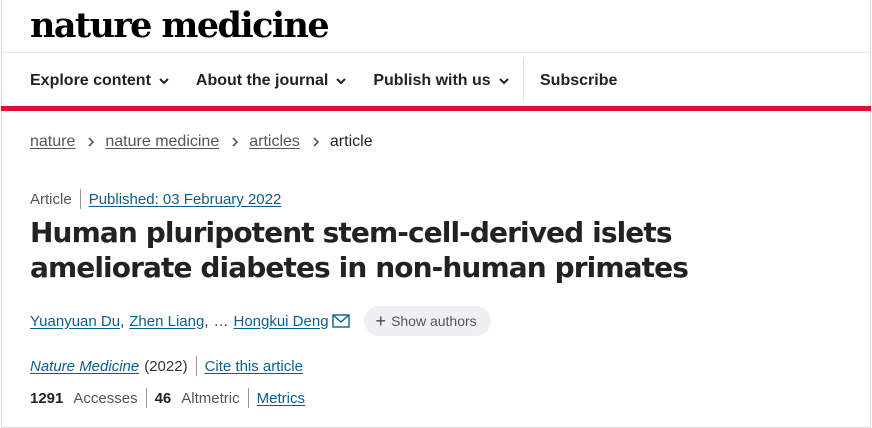 The height and width of the screenshot is (428, 872). Describe the element at coordinates (340, 321) in the screenshot. I see `mail-icon` at that location.